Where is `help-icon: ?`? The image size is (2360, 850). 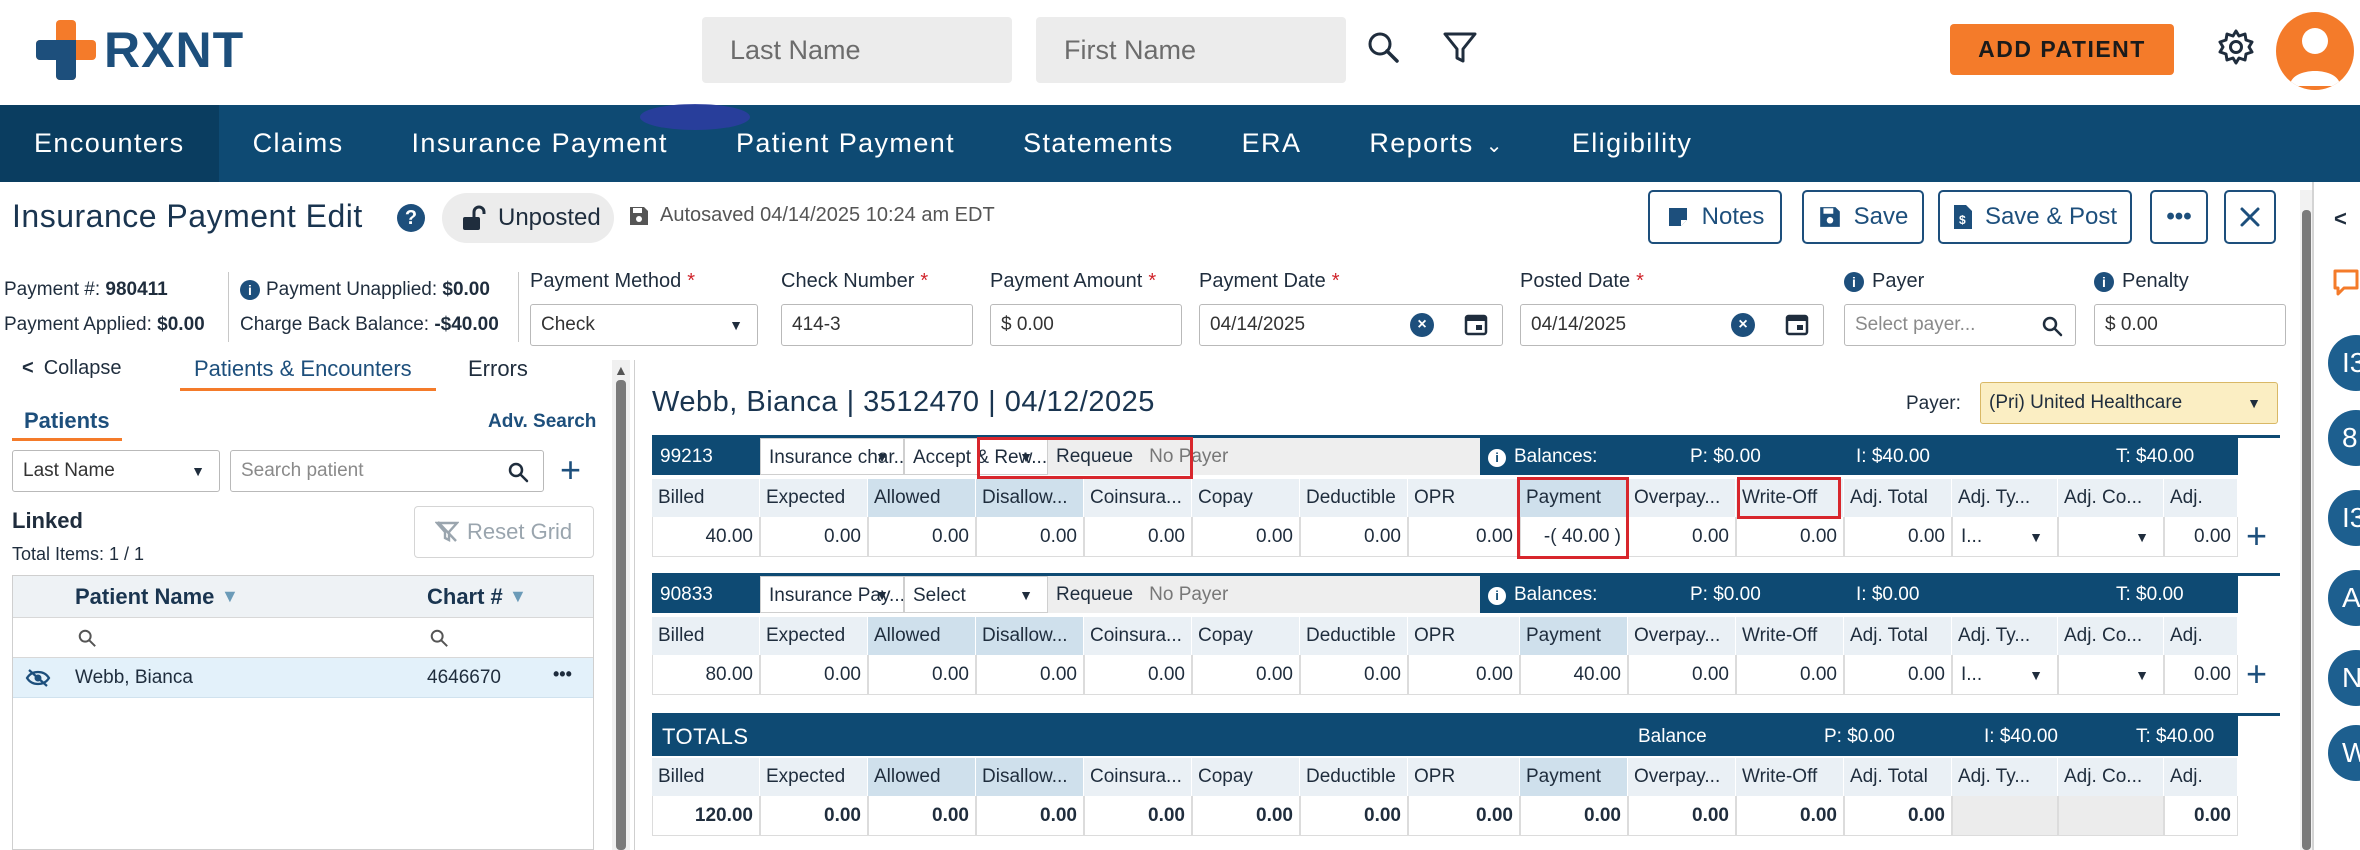
help-icon: ? is located at coordinates (411, 218).